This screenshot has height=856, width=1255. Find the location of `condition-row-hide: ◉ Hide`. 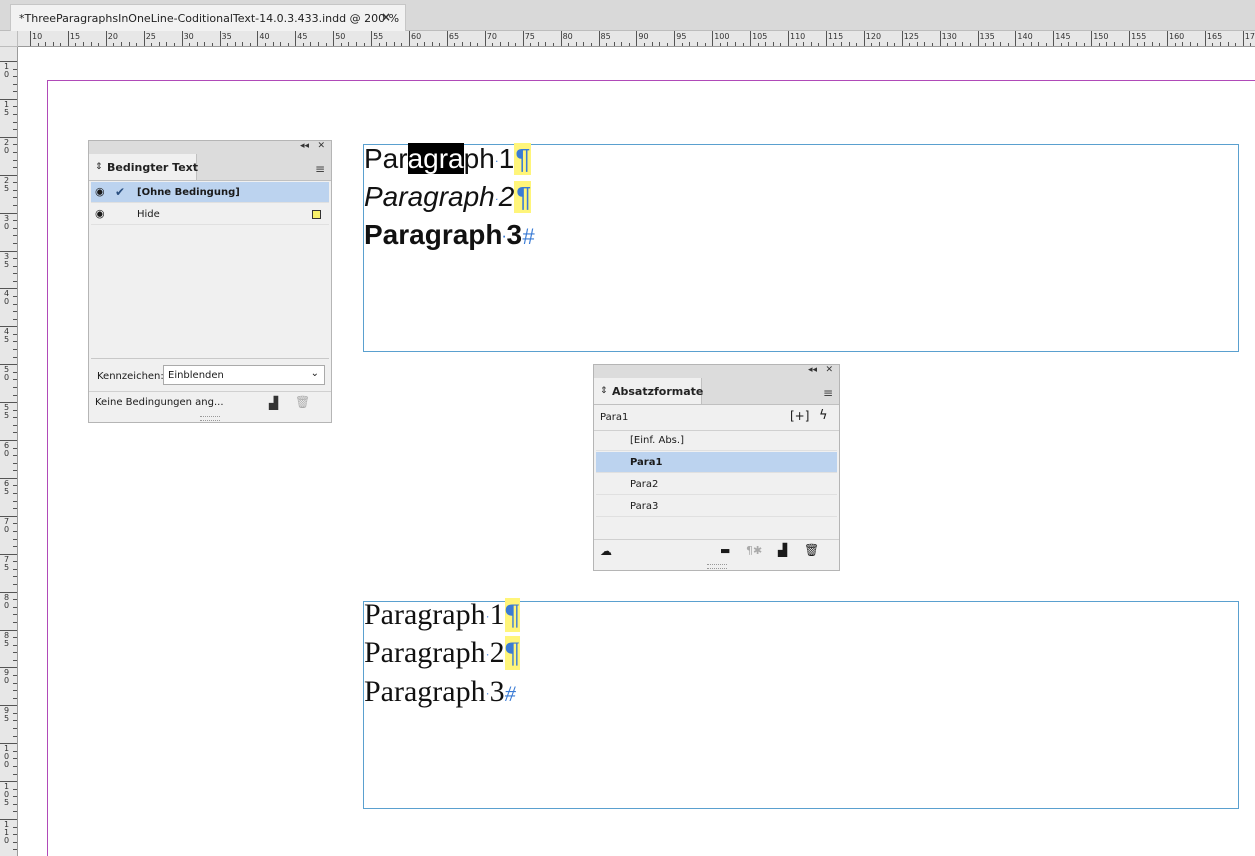

condition-row-hide: ◉ Hide is located at coordinates (210, 214).